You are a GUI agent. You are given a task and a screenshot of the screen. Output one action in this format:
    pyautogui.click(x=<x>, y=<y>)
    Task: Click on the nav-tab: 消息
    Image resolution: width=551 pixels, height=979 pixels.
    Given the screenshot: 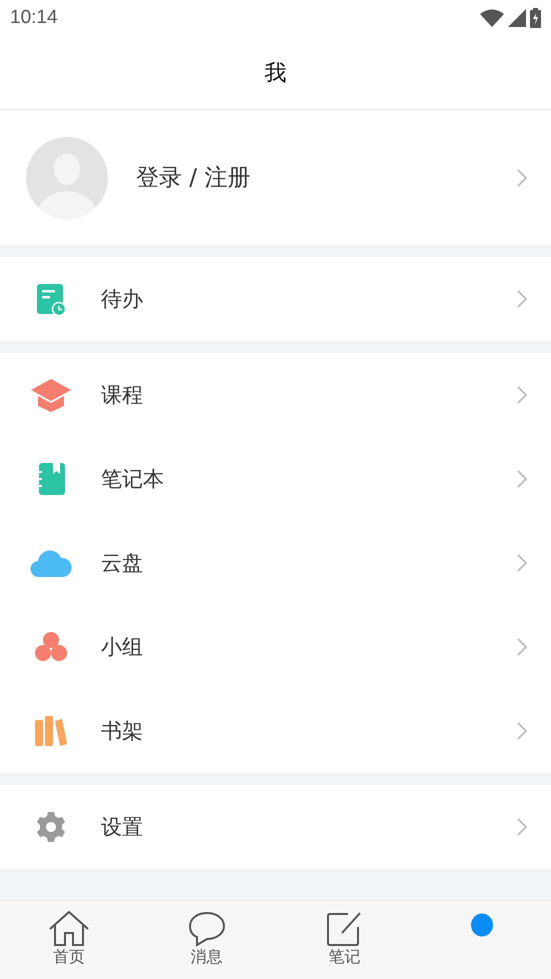 What is the action you would take?
    pyautogui.click(x=207, y=940)
    